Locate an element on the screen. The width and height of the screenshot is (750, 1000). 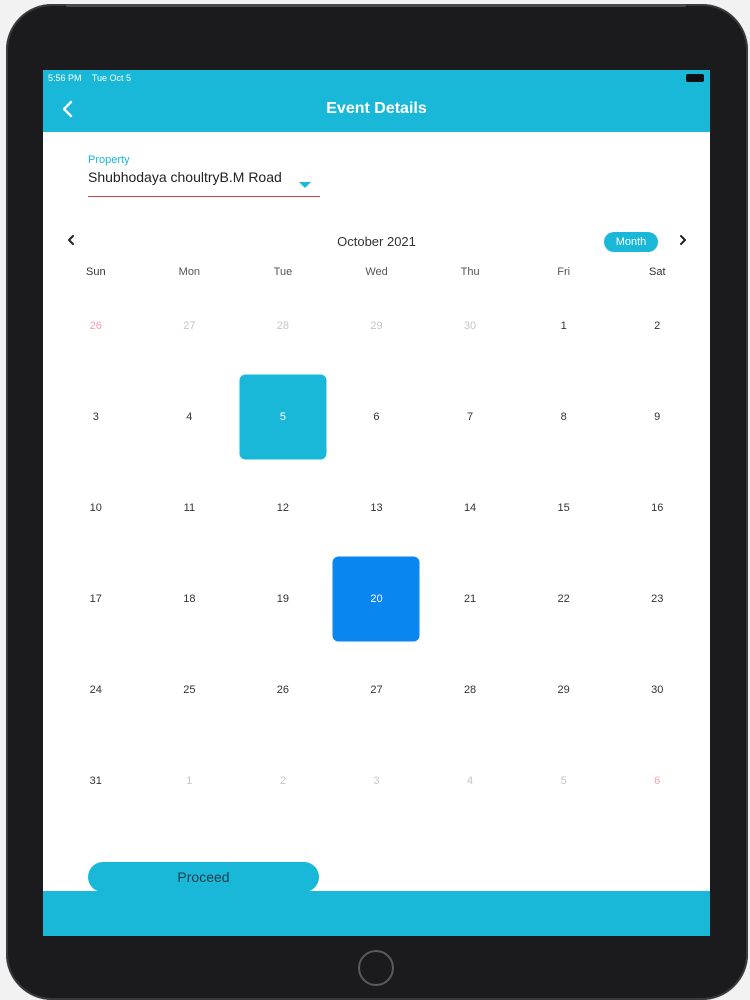
calendar-day: 7 is located at coordinates (470, 416).